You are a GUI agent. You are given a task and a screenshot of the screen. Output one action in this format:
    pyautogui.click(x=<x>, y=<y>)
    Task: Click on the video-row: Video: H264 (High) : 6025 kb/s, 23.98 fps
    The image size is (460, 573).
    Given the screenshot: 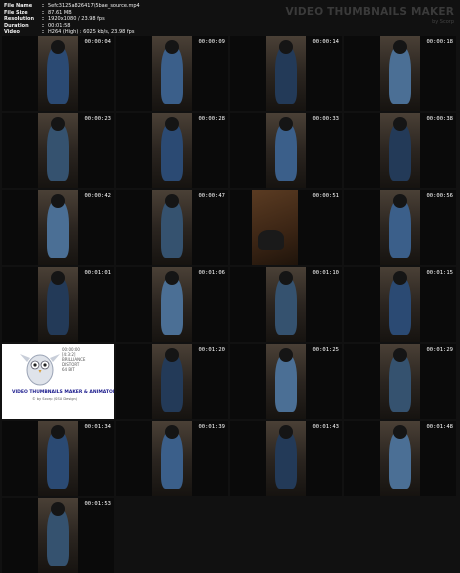 What is the action you would take?
    pyautogui.click(x=69, y=32)
    